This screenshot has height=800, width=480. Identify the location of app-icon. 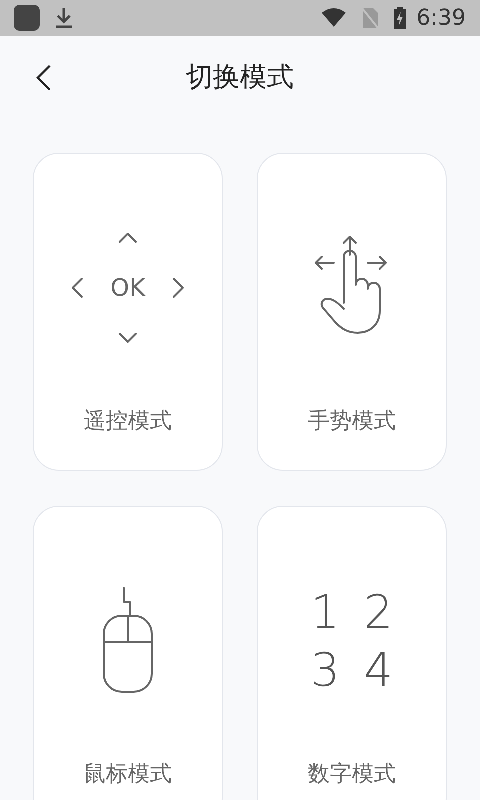
(27, 18).